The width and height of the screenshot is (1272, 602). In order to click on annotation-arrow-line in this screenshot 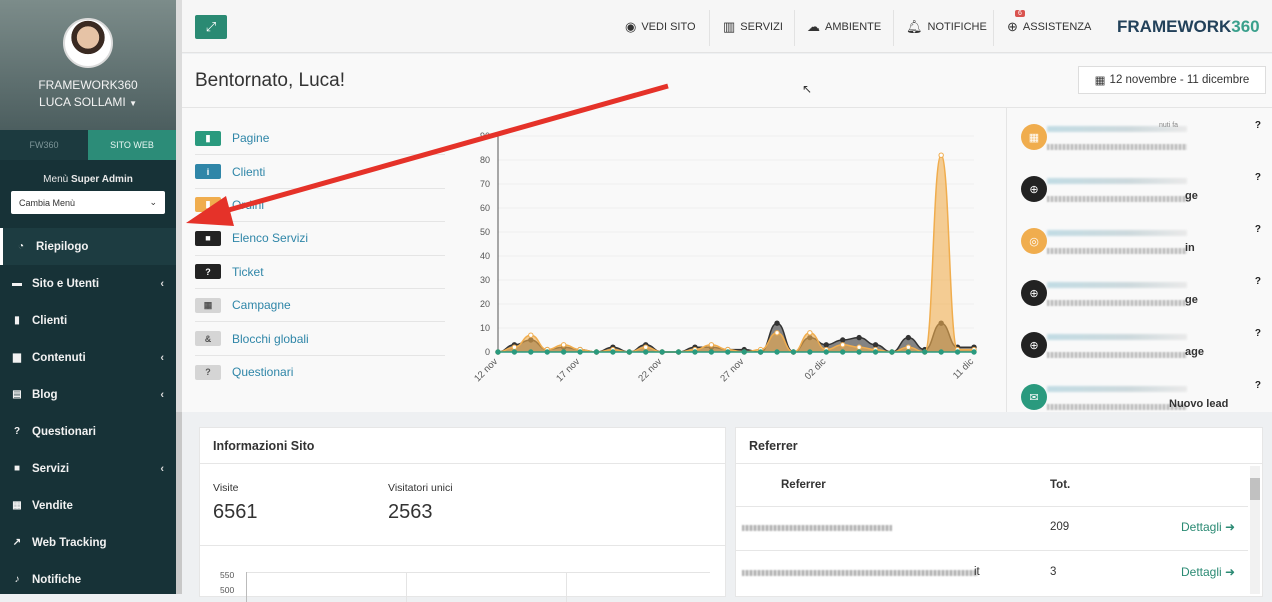, I will do `click(443, 149)`.